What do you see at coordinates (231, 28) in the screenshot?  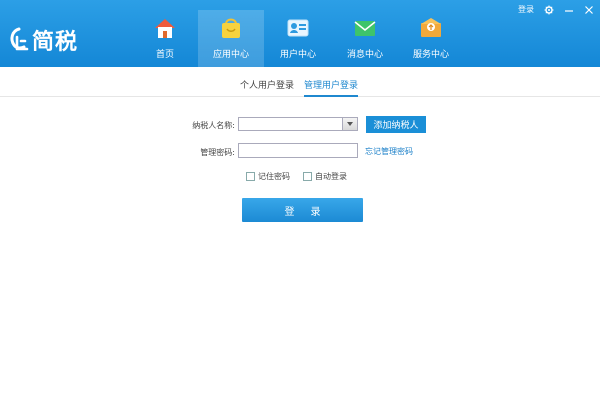 I see `shopping-bag-icon` at bounding box center [231, 28].